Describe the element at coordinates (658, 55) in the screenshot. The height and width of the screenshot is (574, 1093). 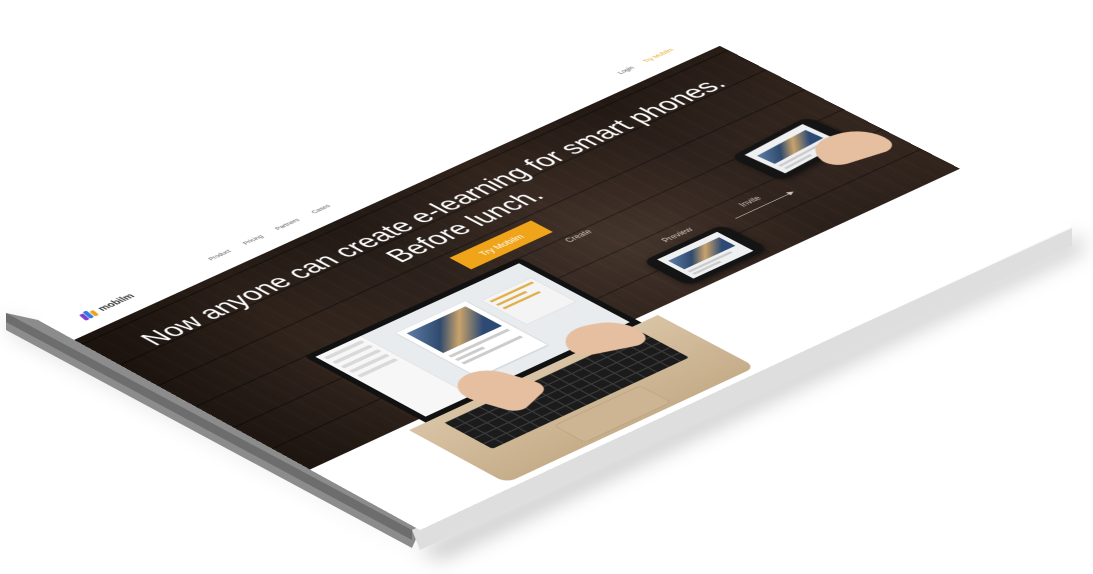
I see `try-mobilm-link: Try Mobilm` at that location.